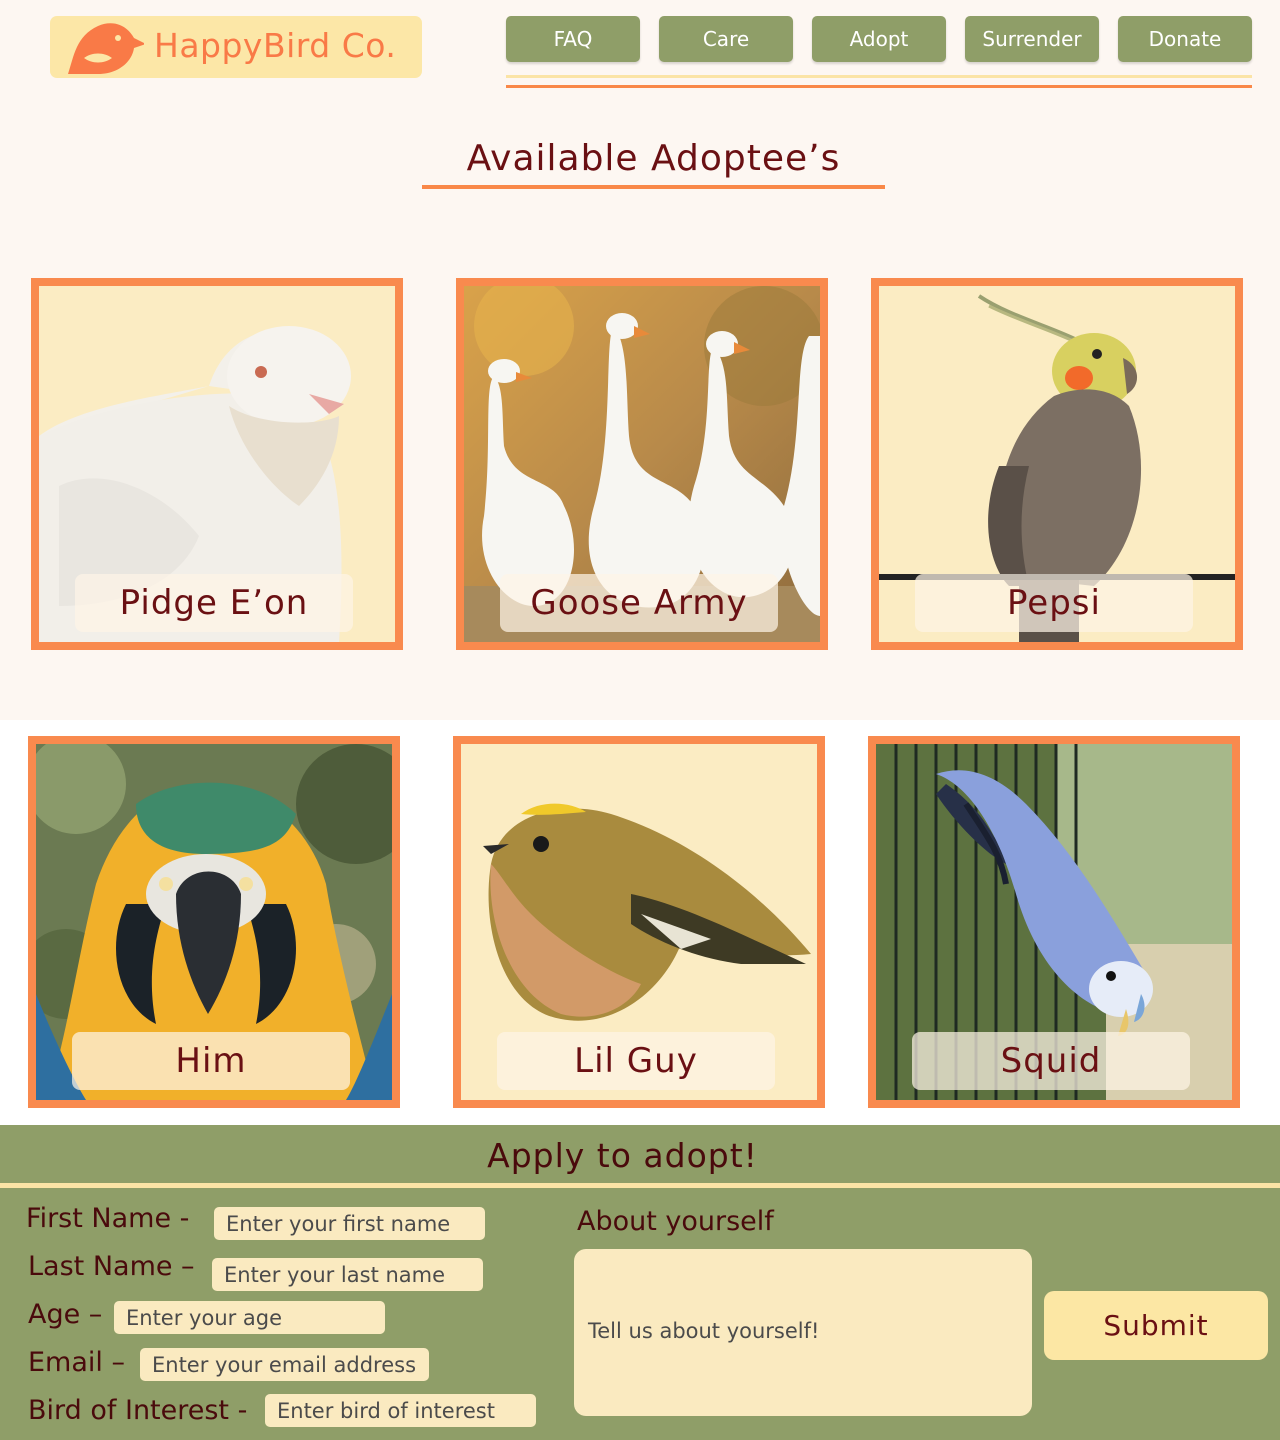 The height and width of the screenshot is (1440, 1280). I want to click on bird-card-him: Him, so click(214, 922).